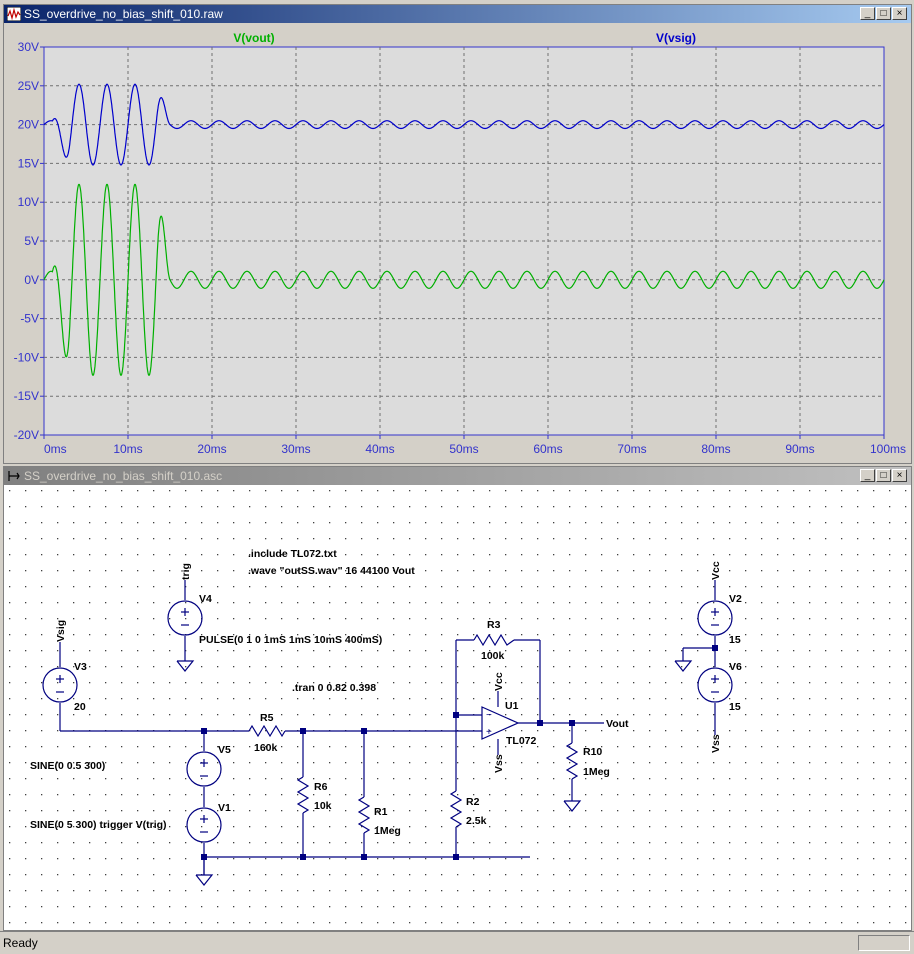 The height and width of the screenshot is (954, 914). What do you see at coordinates (323, 806) in the screenshot?
I see `label-r6-value: 10k` at bounding box center [323, 806].